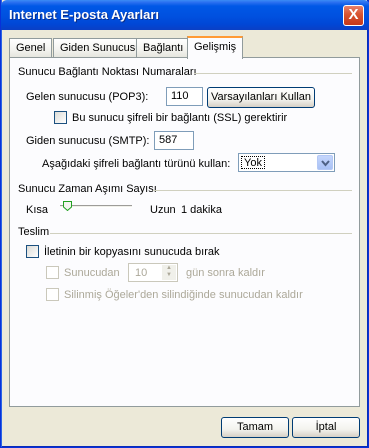 This screenshot has width=369, height=448. I want to click on days-suffix-label: gün sonra kaldır, so click(225, 273).